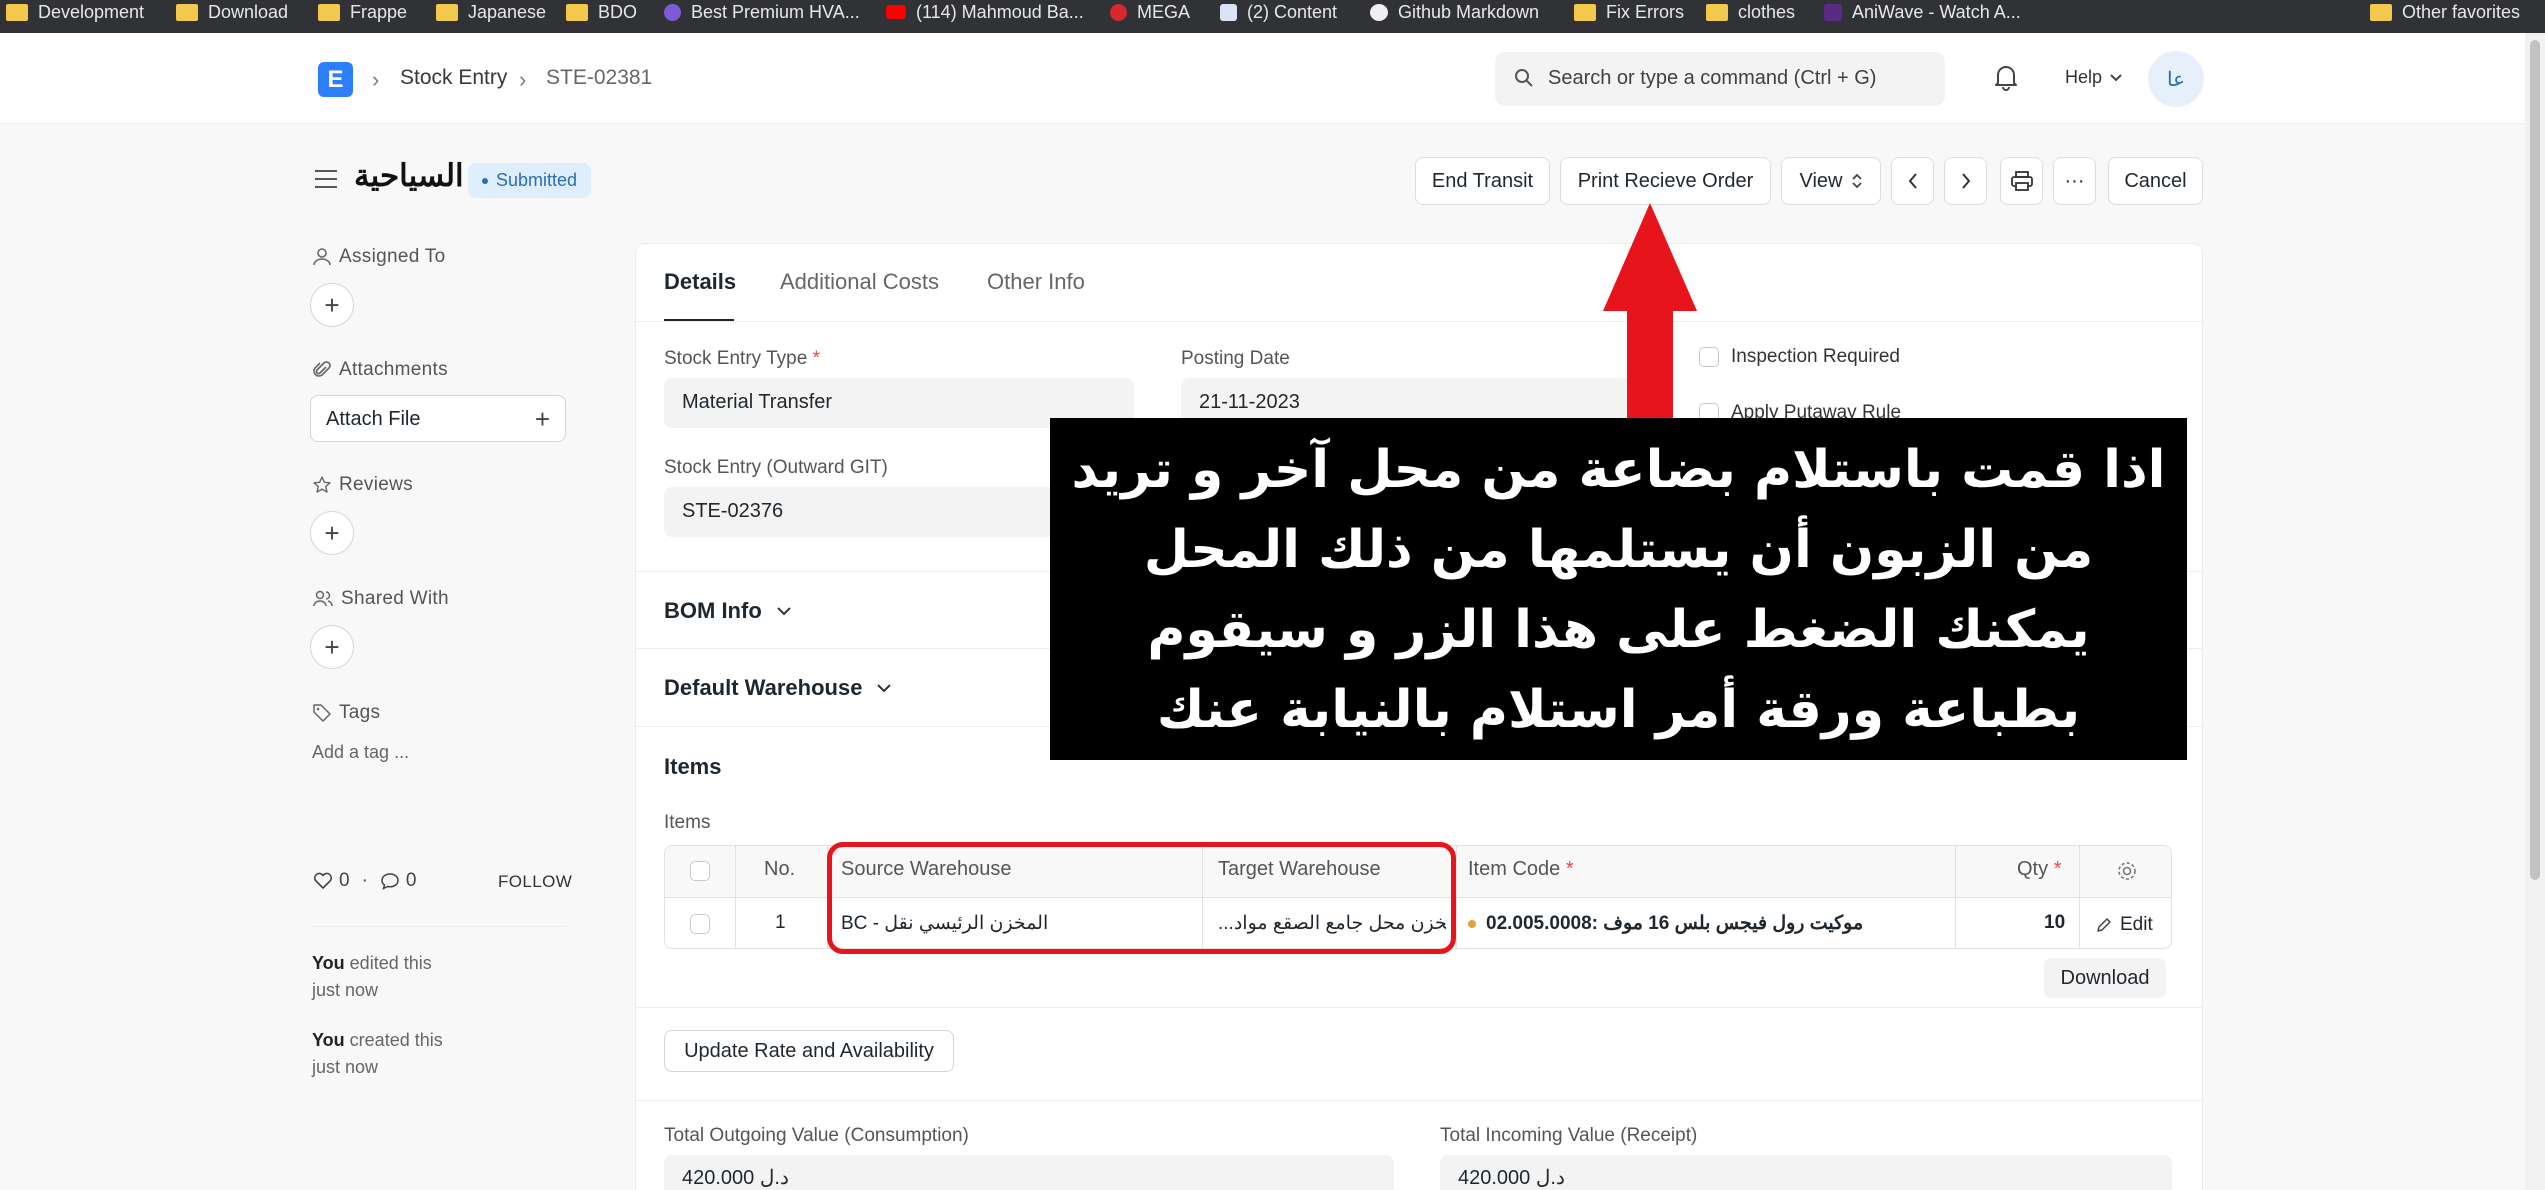 This screenshot has height=1190, width=2545. I want to click on tags-heading: Tags, so click(346, 713).